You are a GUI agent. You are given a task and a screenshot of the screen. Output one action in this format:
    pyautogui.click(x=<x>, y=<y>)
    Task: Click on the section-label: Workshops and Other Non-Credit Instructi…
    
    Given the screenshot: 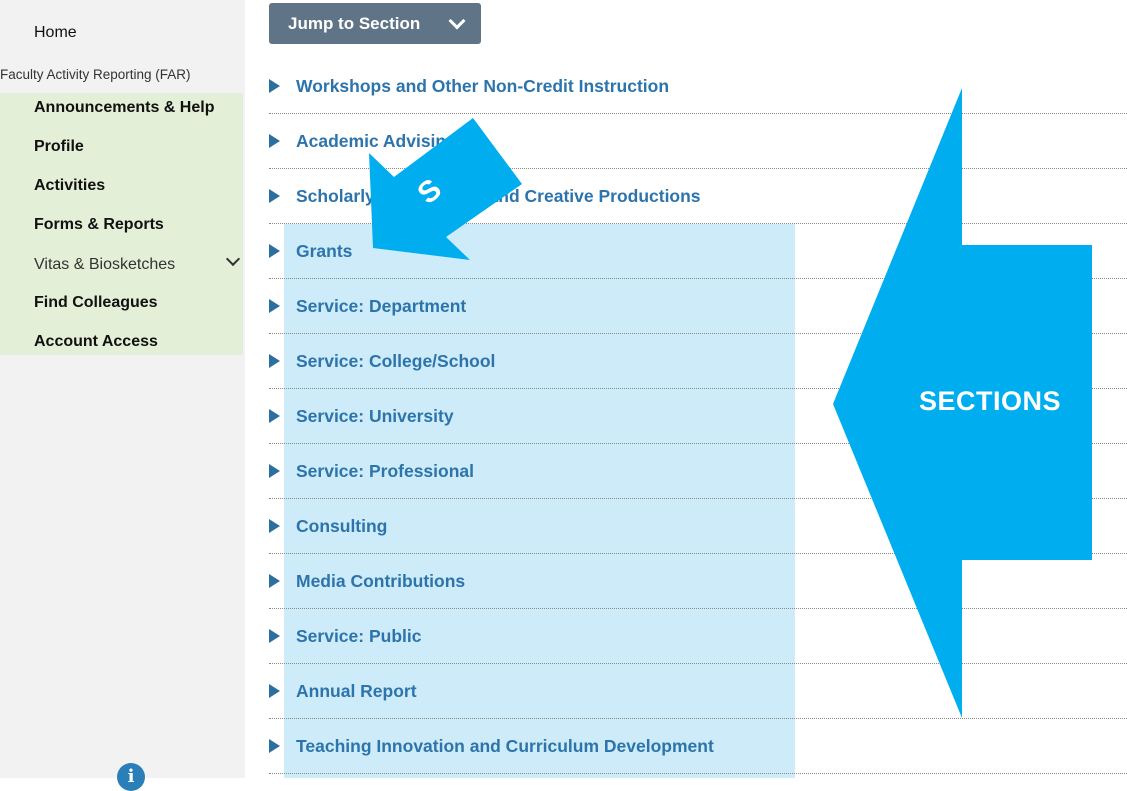 What is the action you would take?
    pyautogui.click(x=483, y=86)
    